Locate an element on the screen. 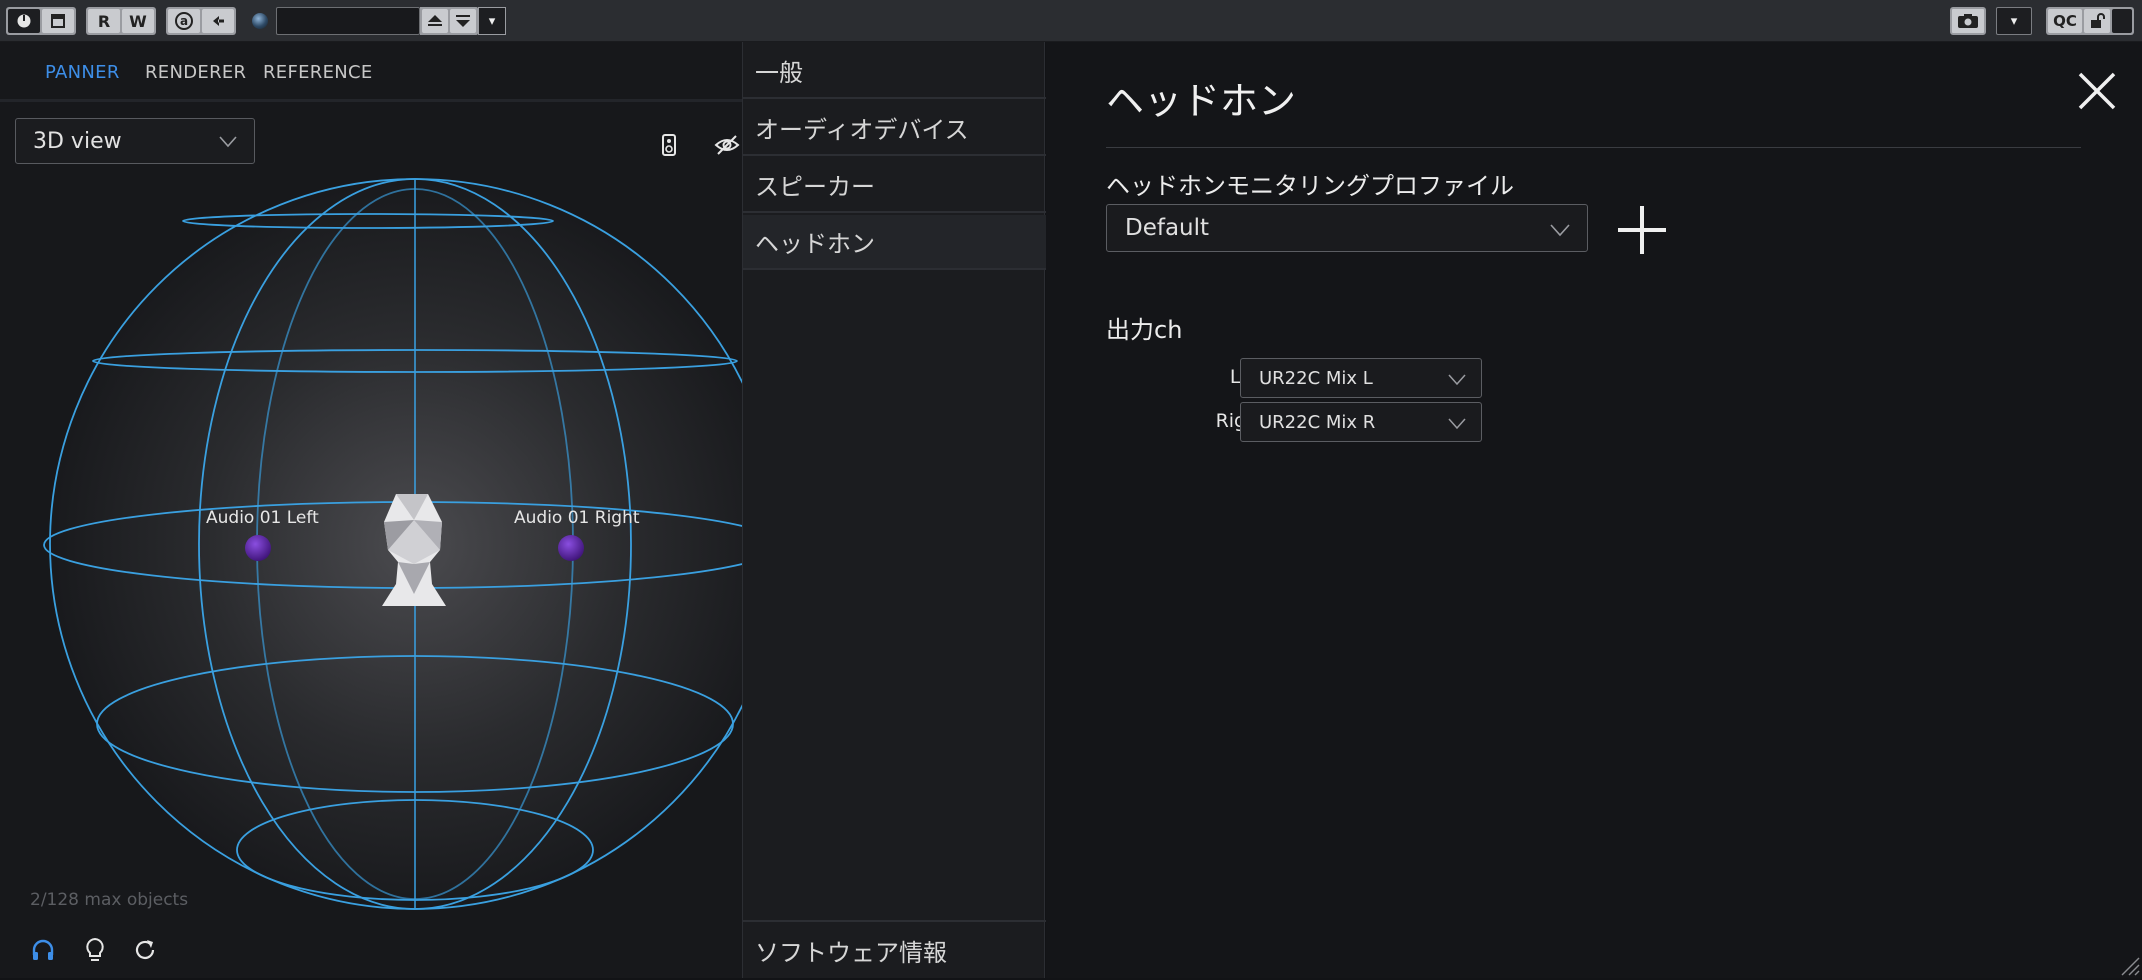 This screenshot has width=2142, height=980. reset-view-button is located at coordinates (145, 950).